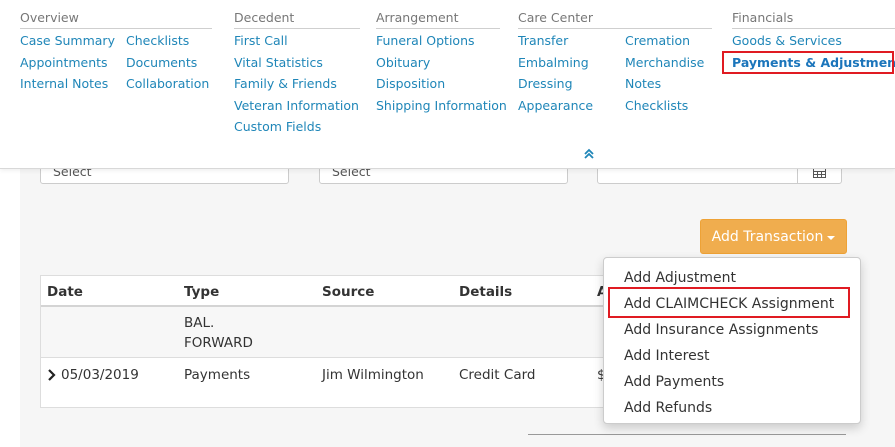 The height and width of the screenshot is (447, 895). I want to click on calendar-icon, so click(819, 172).